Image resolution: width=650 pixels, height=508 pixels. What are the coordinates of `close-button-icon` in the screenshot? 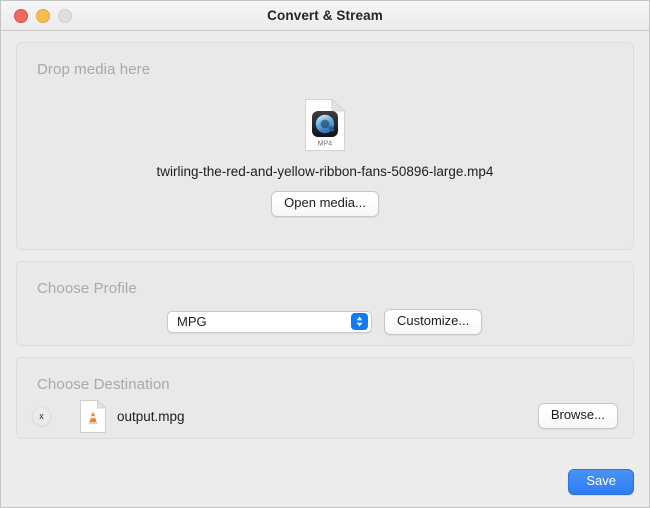 It's located at (21, 15).